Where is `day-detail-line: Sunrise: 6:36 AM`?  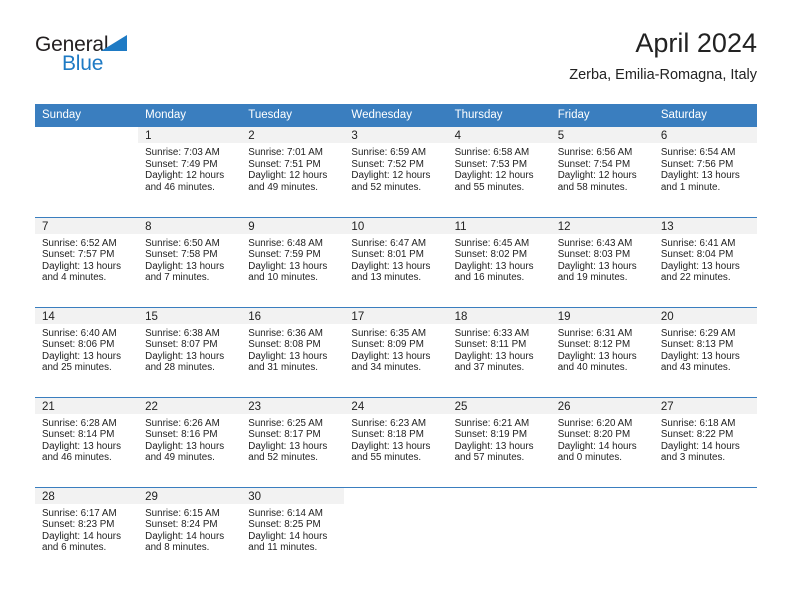
day-detail-line: Sunrise: 6:36 AM is located at coordinates (285, 333).